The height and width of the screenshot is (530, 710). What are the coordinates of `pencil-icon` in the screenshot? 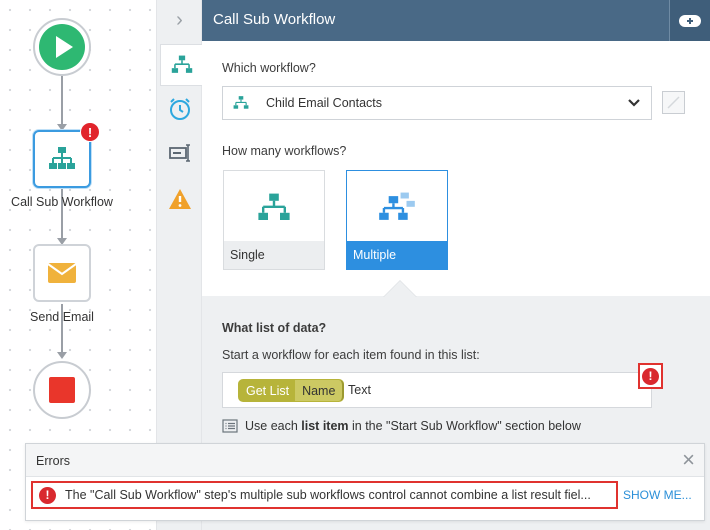 It's located at (673, 102).